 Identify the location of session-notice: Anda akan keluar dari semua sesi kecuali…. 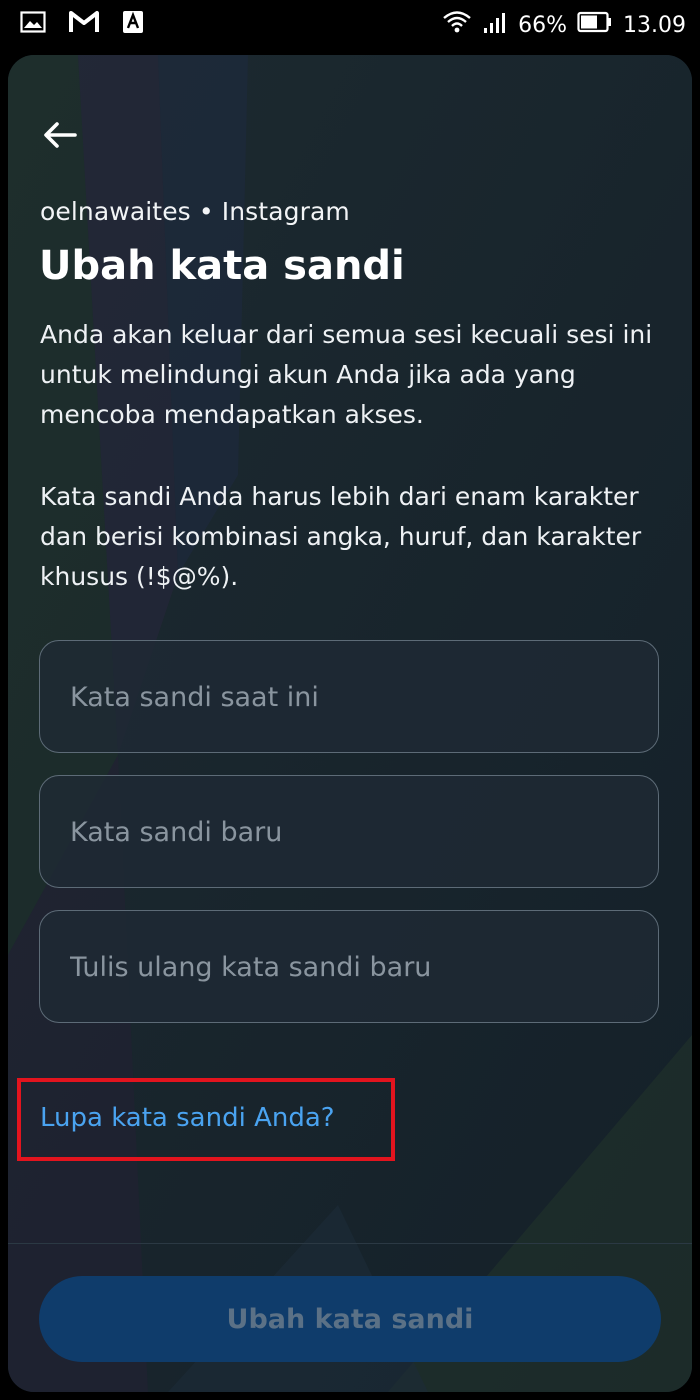
(346, 374).